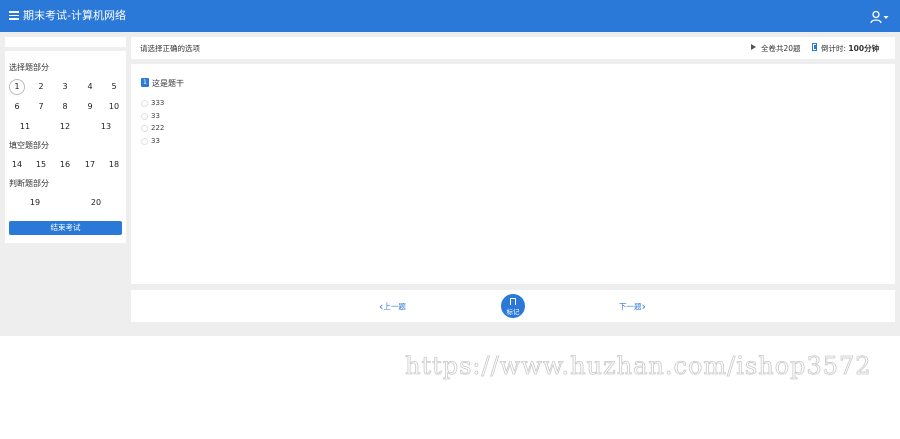 This screenshot has width=900, height=439. I want to click on mark-question-button: 标记, so click(513, 306).